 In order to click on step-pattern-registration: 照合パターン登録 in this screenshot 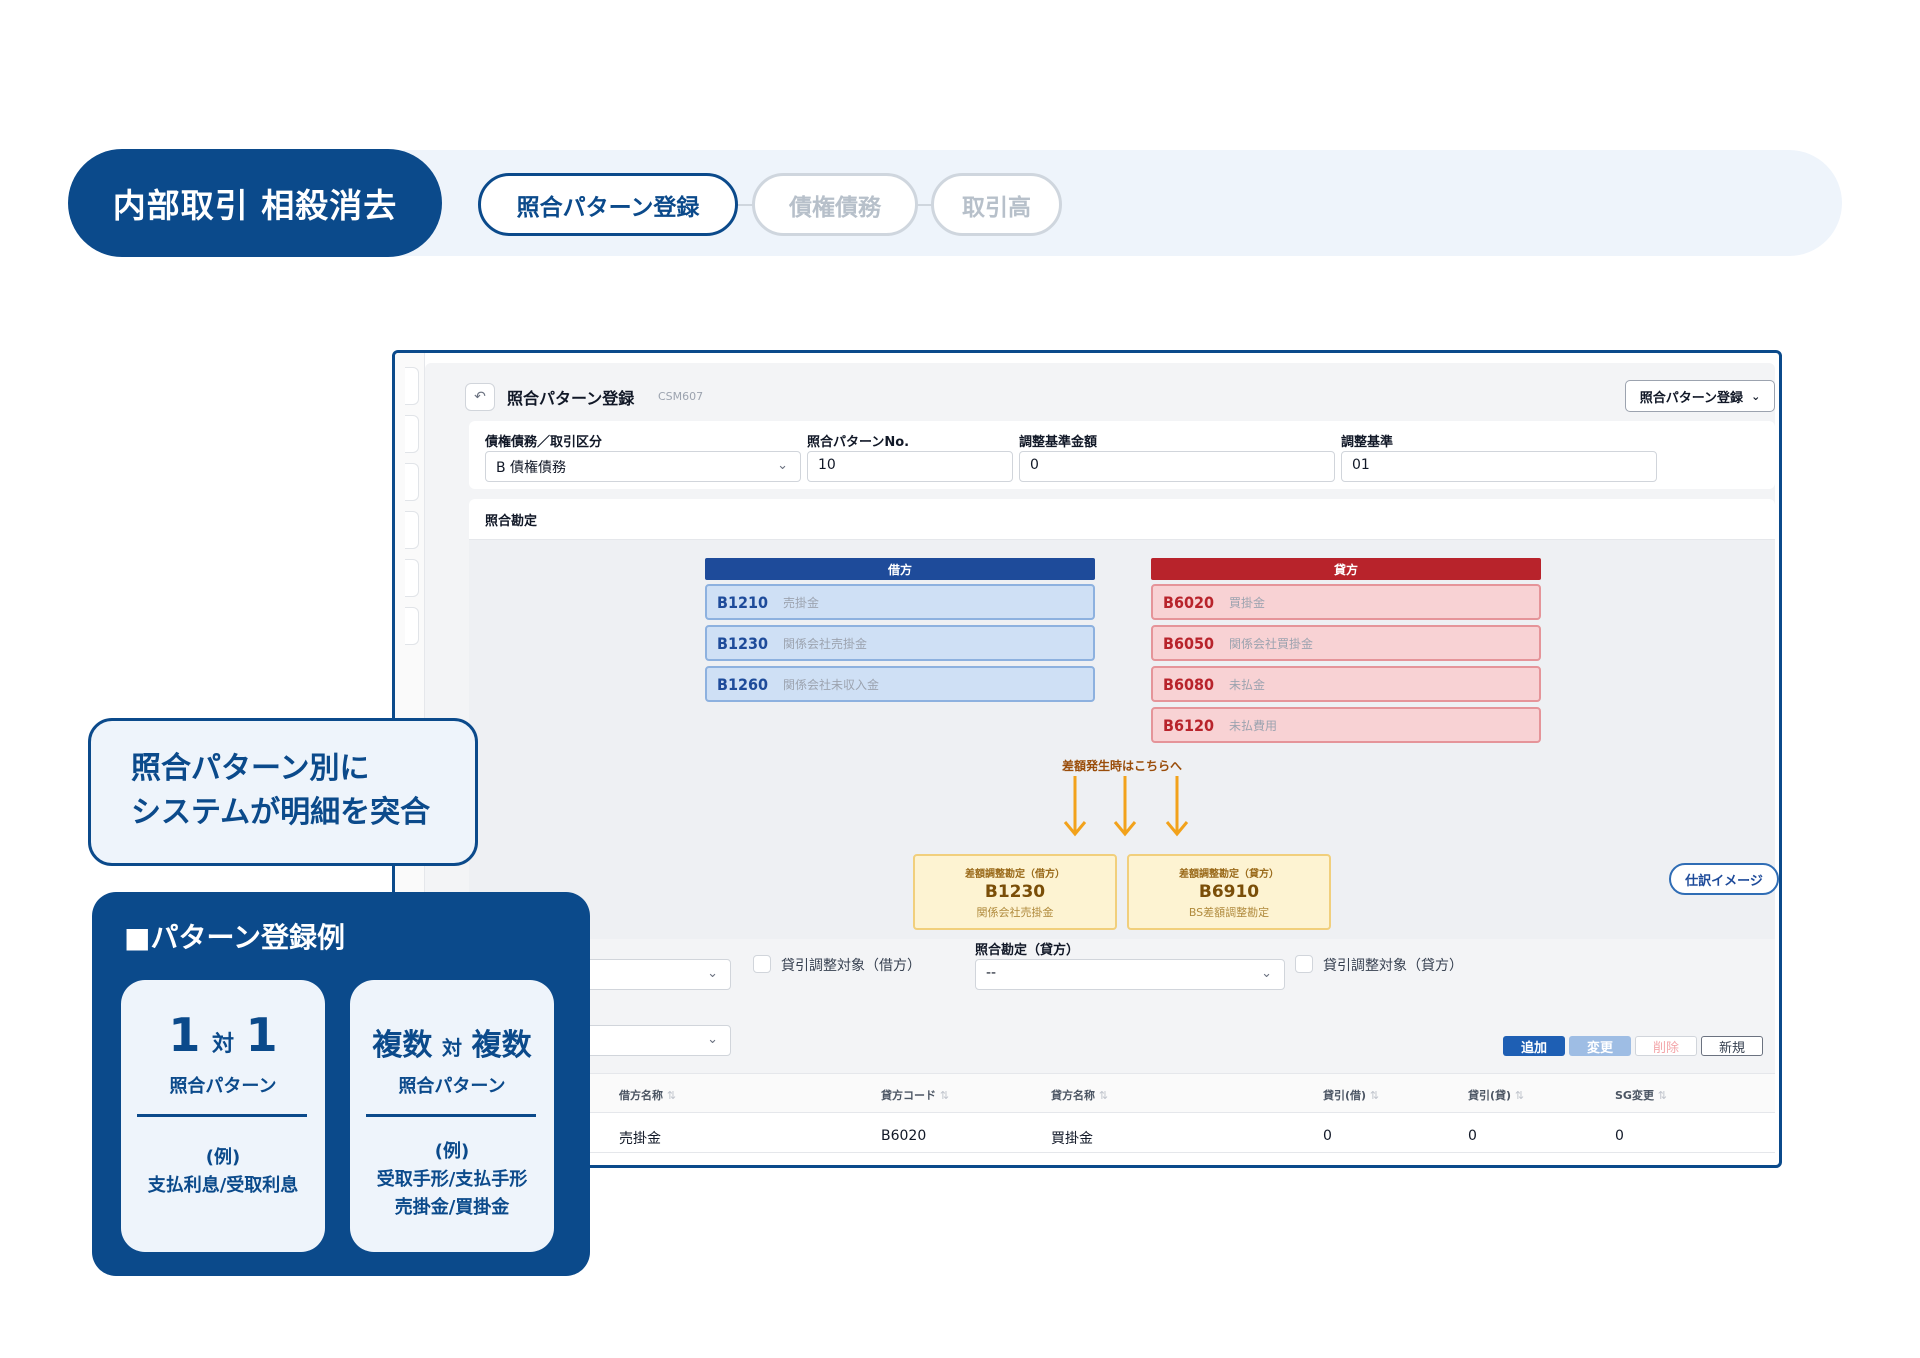, I will do `click(608, 204)`.